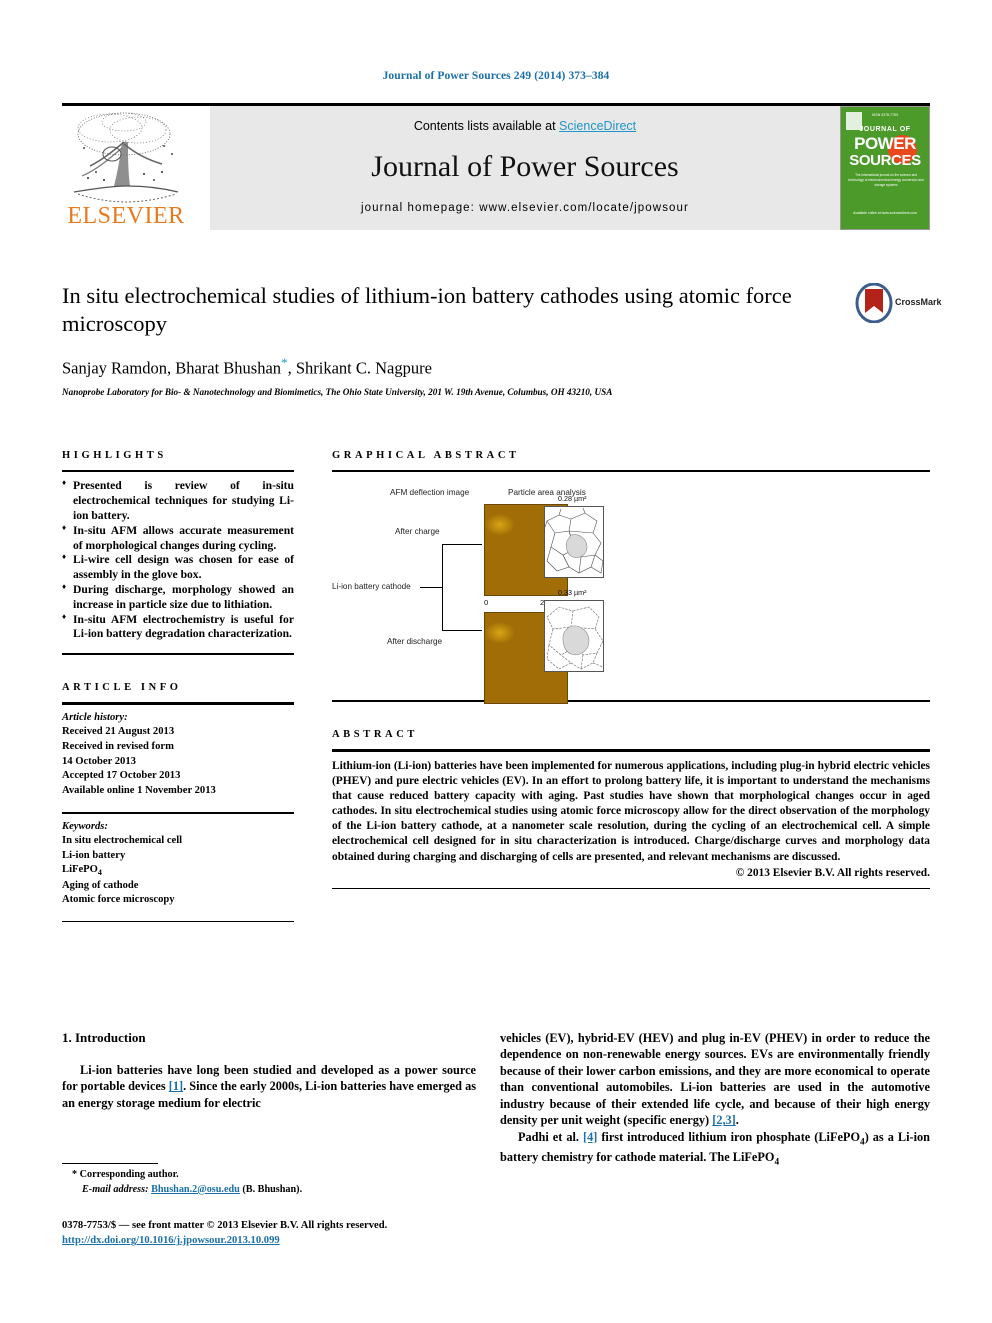 The width and height of the screenshot is (992, 1323). I want to click on crossmark-icon, so click(874, 303).